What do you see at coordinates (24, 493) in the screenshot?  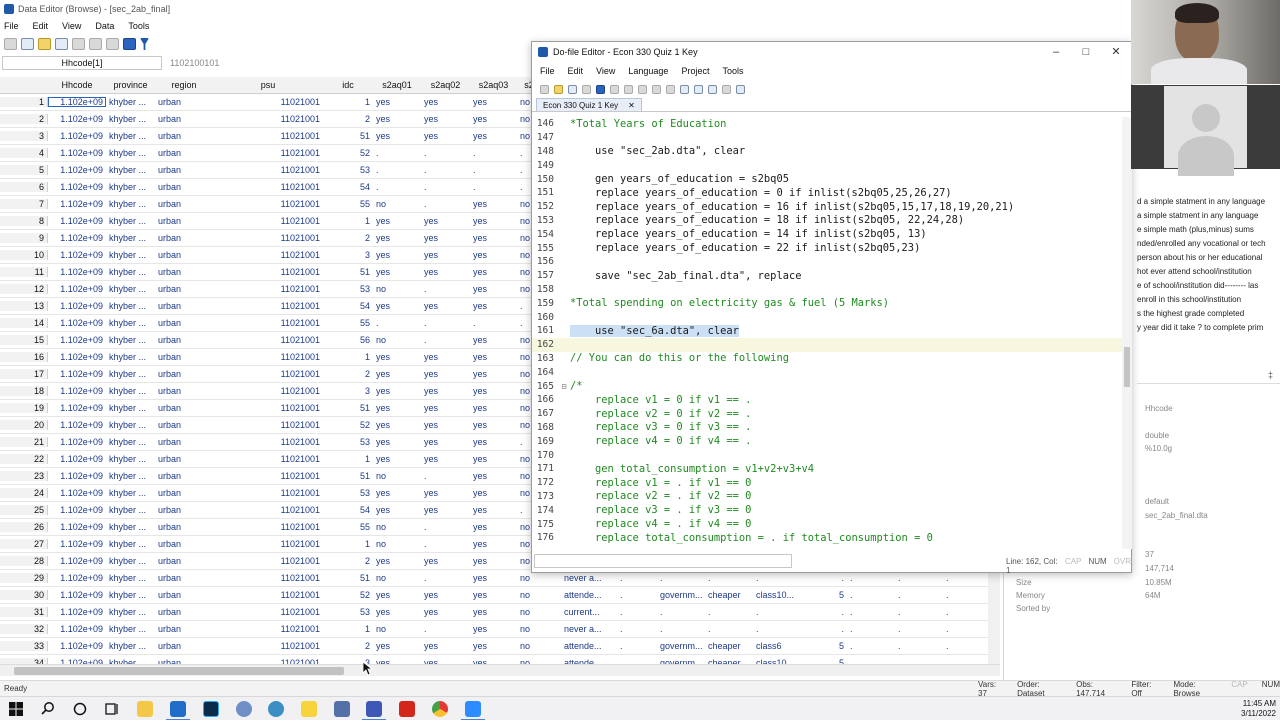 I see `row-number: 24` at bounding box center [24, 493].